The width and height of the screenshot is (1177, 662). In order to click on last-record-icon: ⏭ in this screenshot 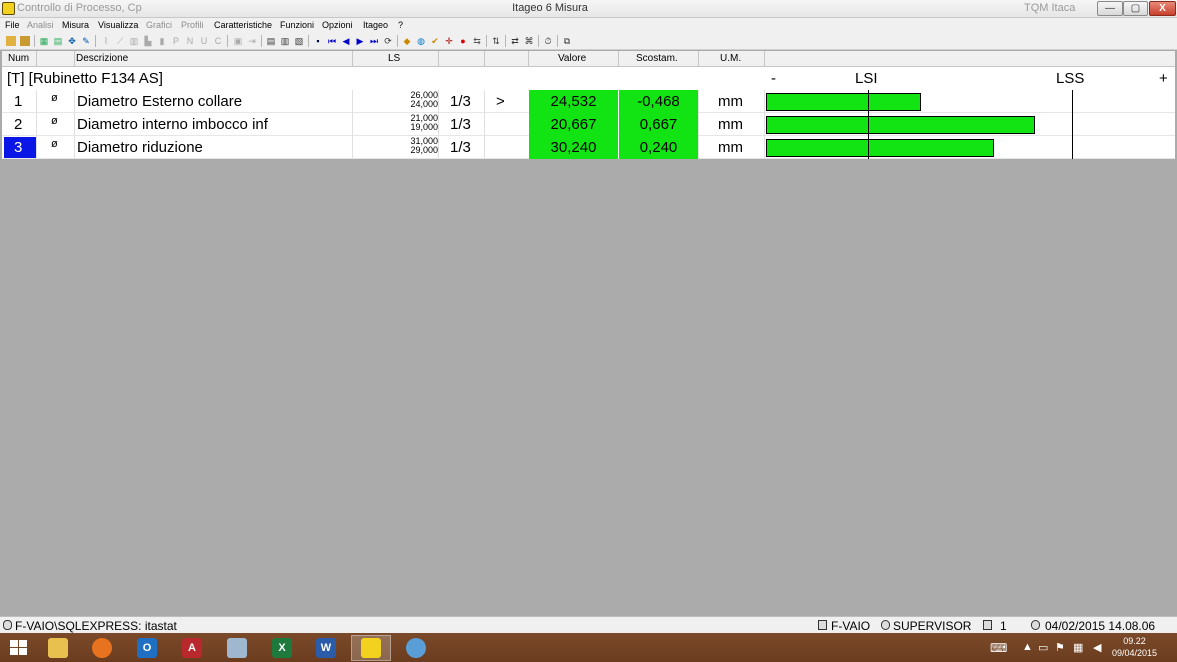, I will do `click(374, 41)`.